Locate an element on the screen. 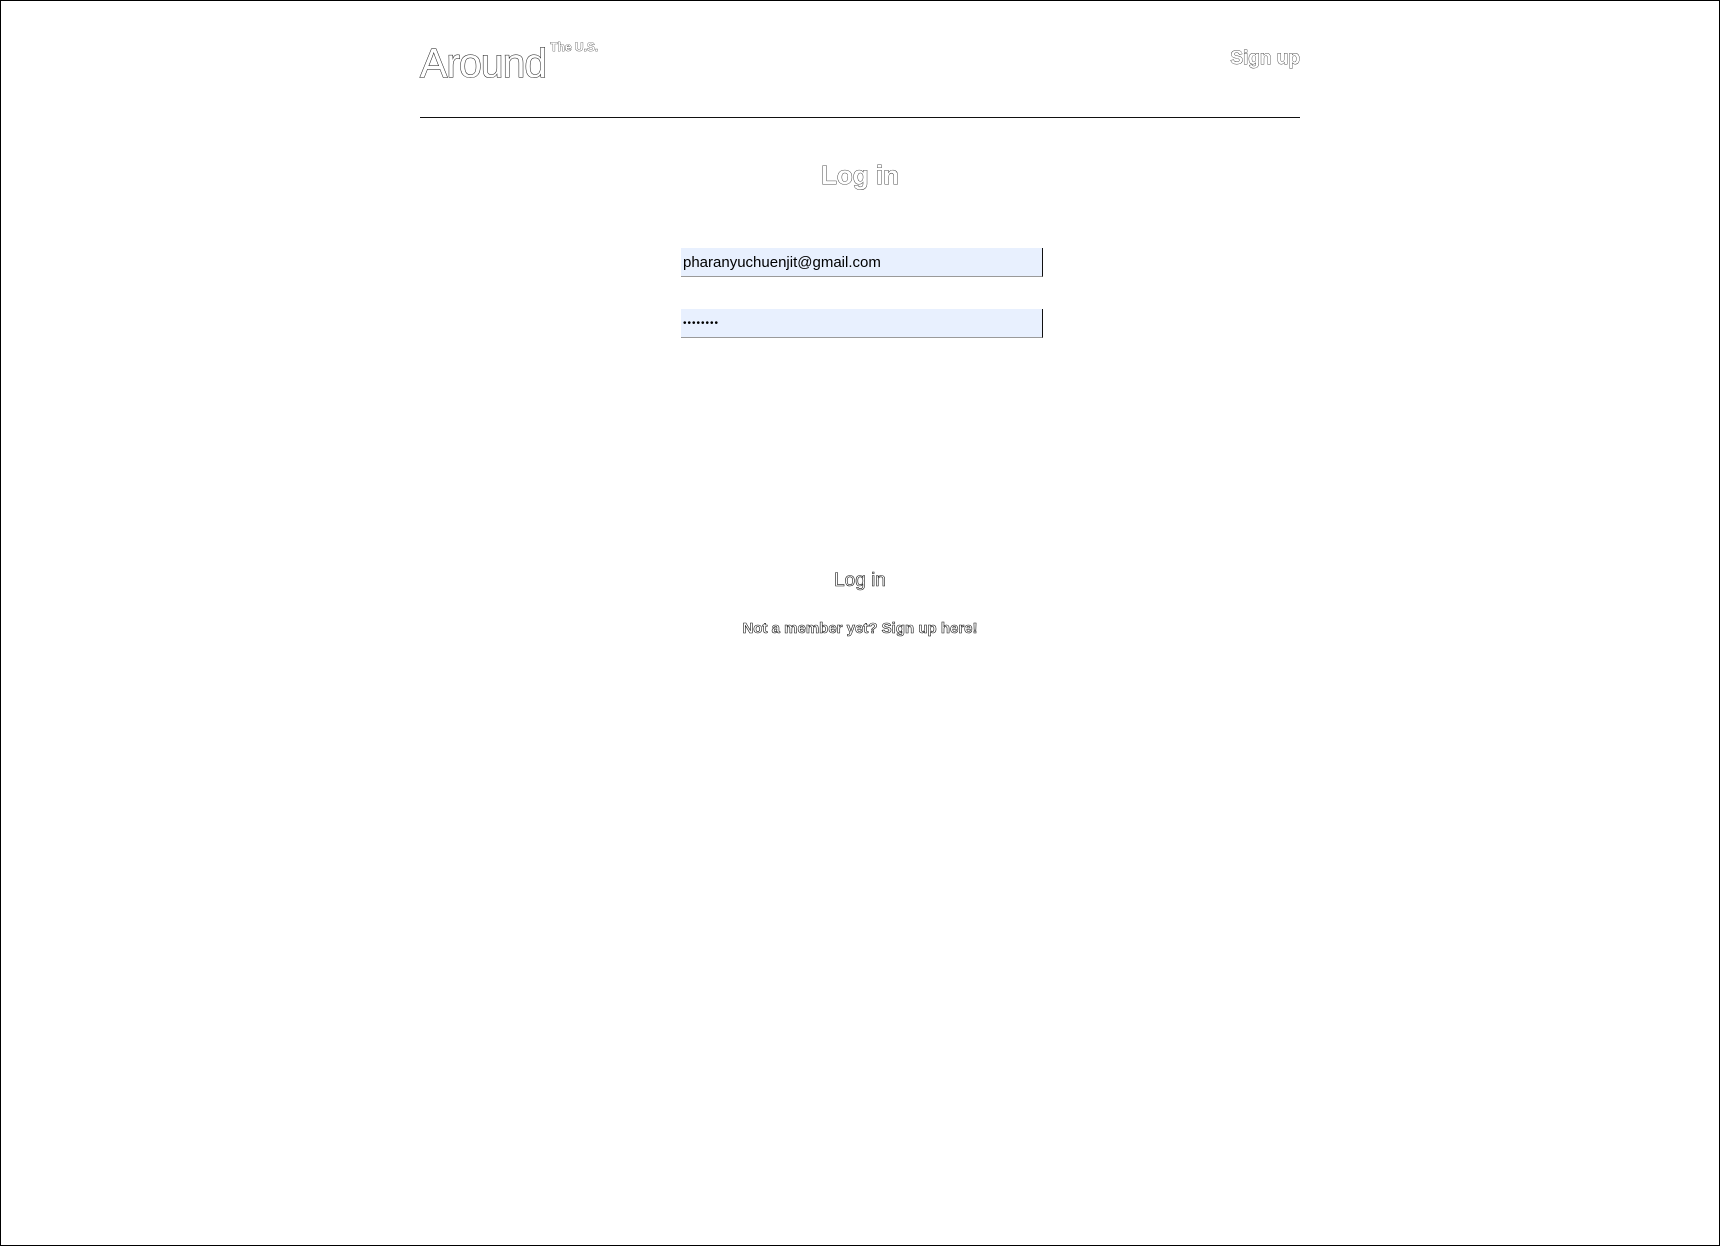 This screenshot has height=1246, width=1720. site-header: Around The U.S. Sign up is located at coordinates (859, 78).